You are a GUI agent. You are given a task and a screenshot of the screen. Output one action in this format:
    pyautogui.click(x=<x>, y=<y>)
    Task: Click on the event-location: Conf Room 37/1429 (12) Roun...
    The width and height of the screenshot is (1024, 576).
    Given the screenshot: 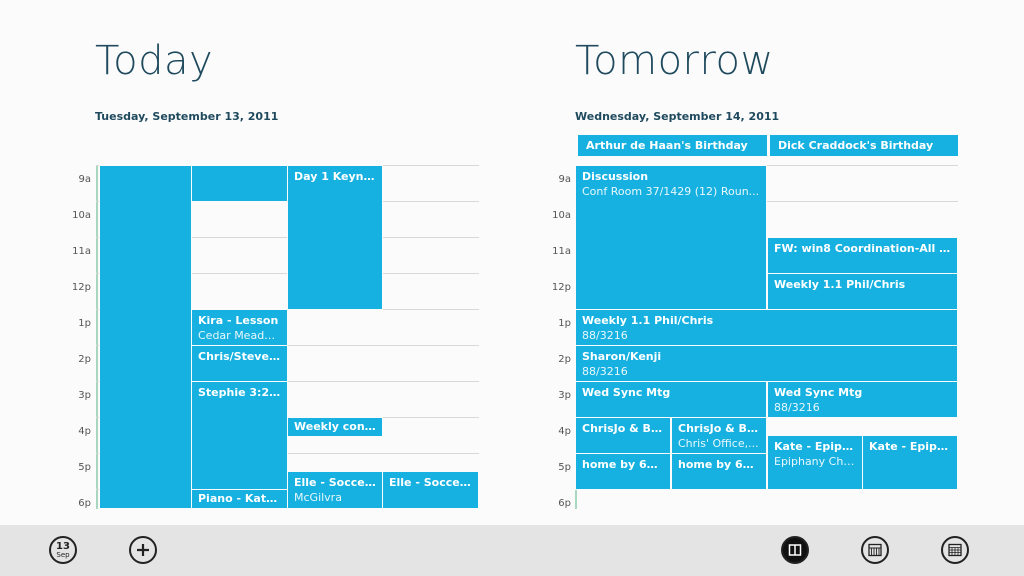 What is the action you would take?
    pyautogui.click(x=671, y=191)
    